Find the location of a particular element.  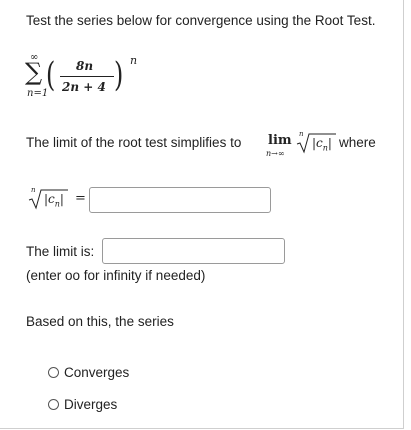

radicand-text: |c is located at coordinates (317, 143).